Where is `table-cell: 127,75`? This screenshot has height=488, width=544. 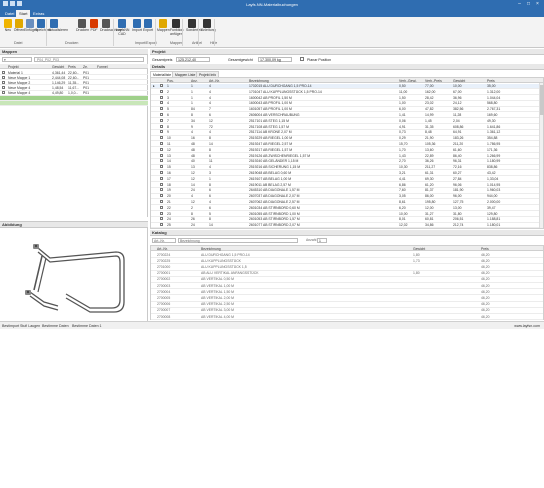
table-cell: 127,75 is located at coordinates (458, 202).